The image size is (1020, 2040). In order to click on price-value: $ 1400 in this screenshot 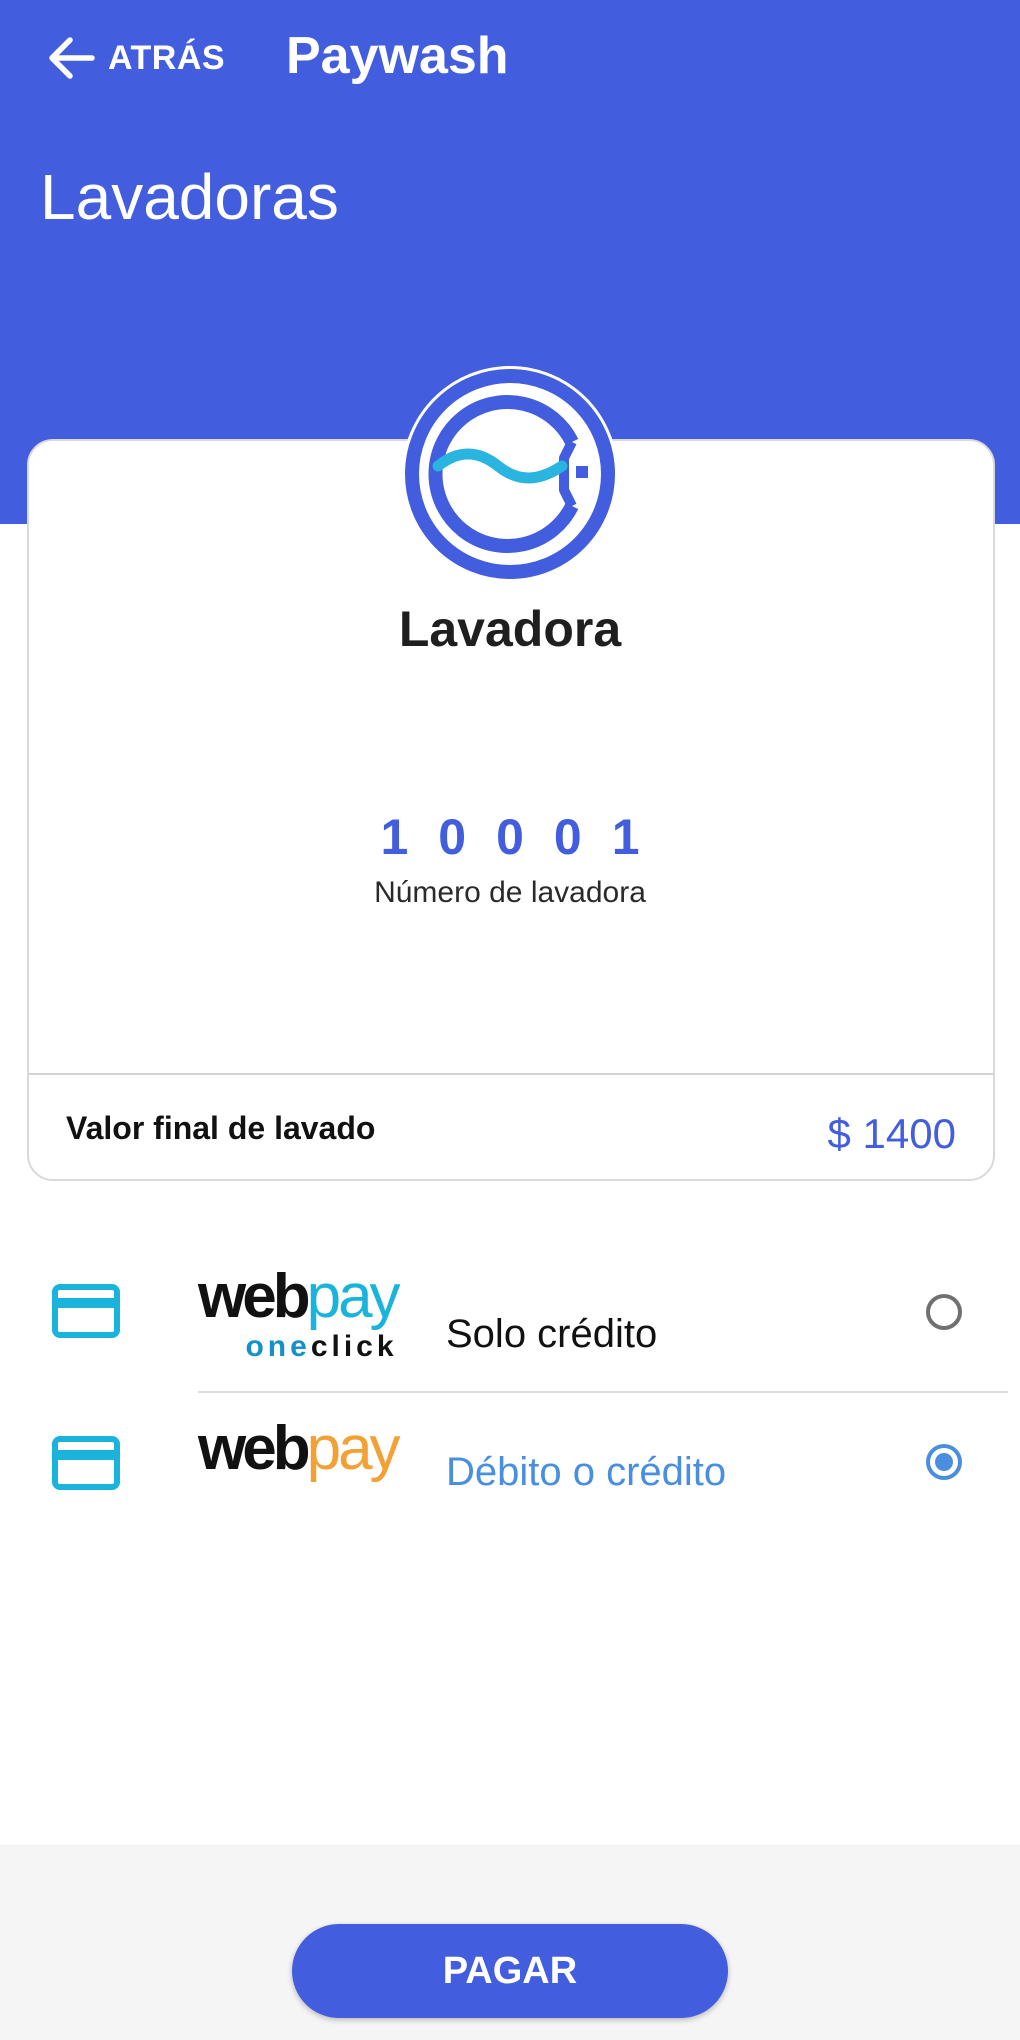, I will do `click(891, 1133)`.